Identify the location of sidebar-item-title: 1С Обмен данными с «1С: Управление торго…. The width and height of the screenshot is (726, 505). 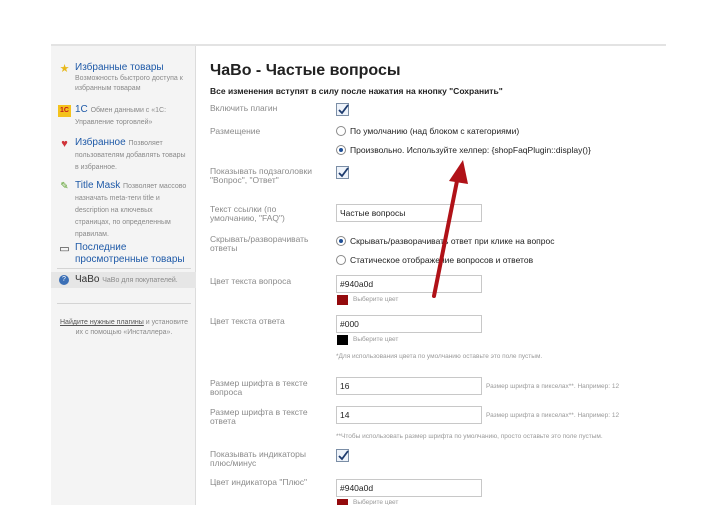
(132, 116).